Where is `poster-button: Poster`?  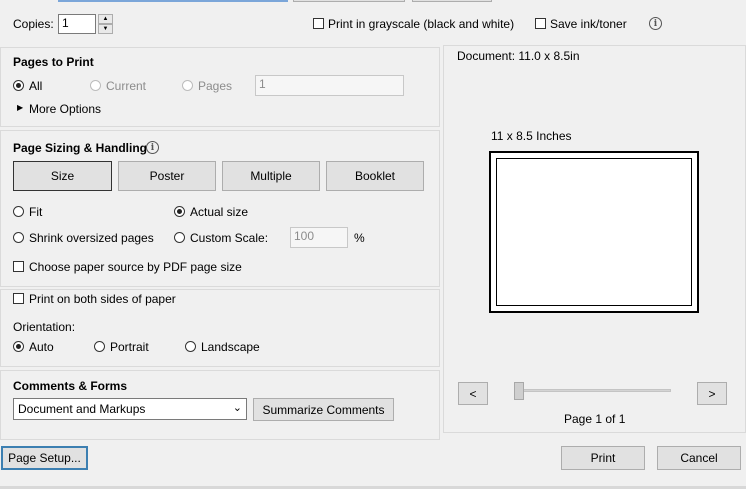
poster-button: Poster is located at coordinates (167, 176).